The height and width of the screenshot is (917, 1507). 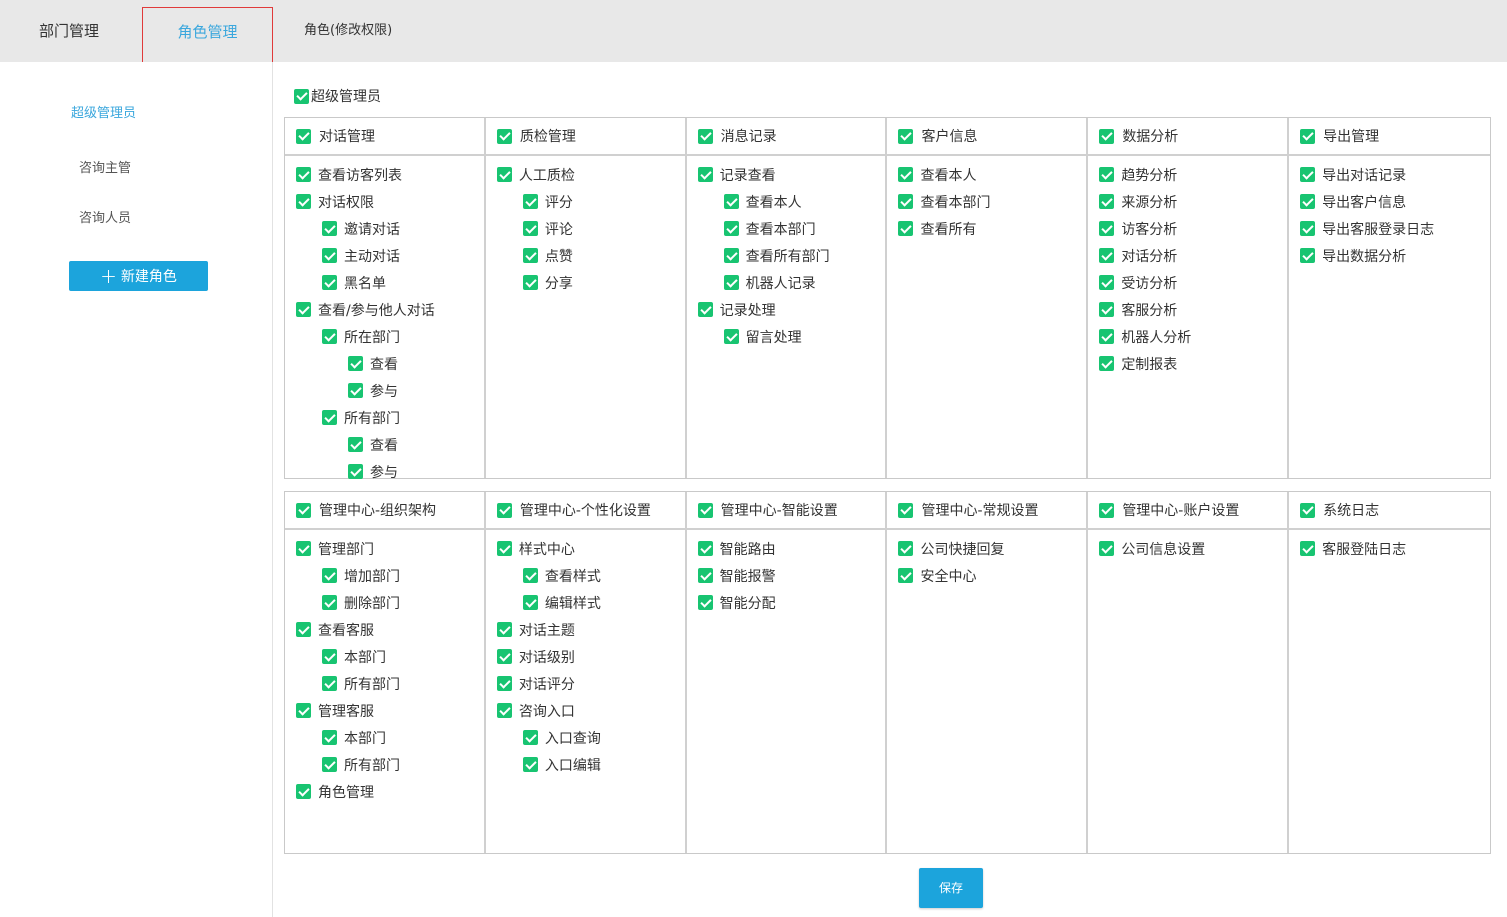 What do you see at coordinates (951, 888) in the screenshot?
I see `save-button: 保存` at bounding box center [951, 888].